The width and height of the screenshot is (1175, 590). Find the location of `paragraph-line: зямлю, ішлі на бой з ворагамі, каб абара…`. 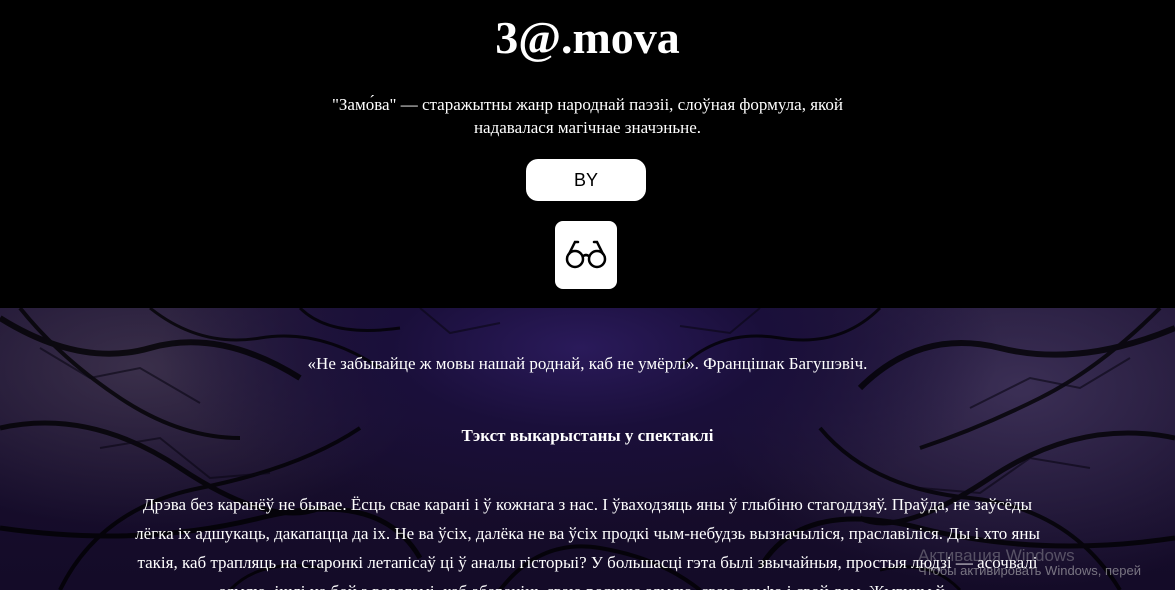

paragraph-line: зямлю, ішлі на бой з ворагамі, каб абара… is located at coordinates (587, 583).